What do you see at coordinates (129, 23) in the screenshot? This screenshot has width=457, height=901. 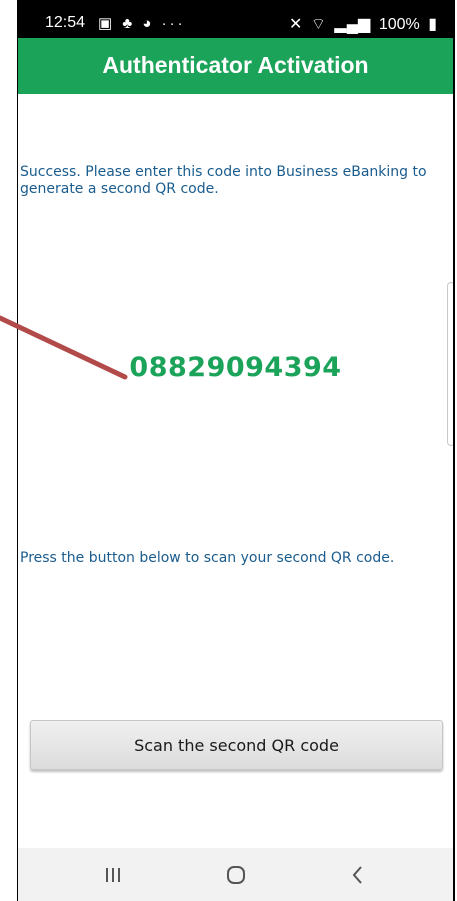 I see `notification-icon: ♣` at bounding box center [129, 23].